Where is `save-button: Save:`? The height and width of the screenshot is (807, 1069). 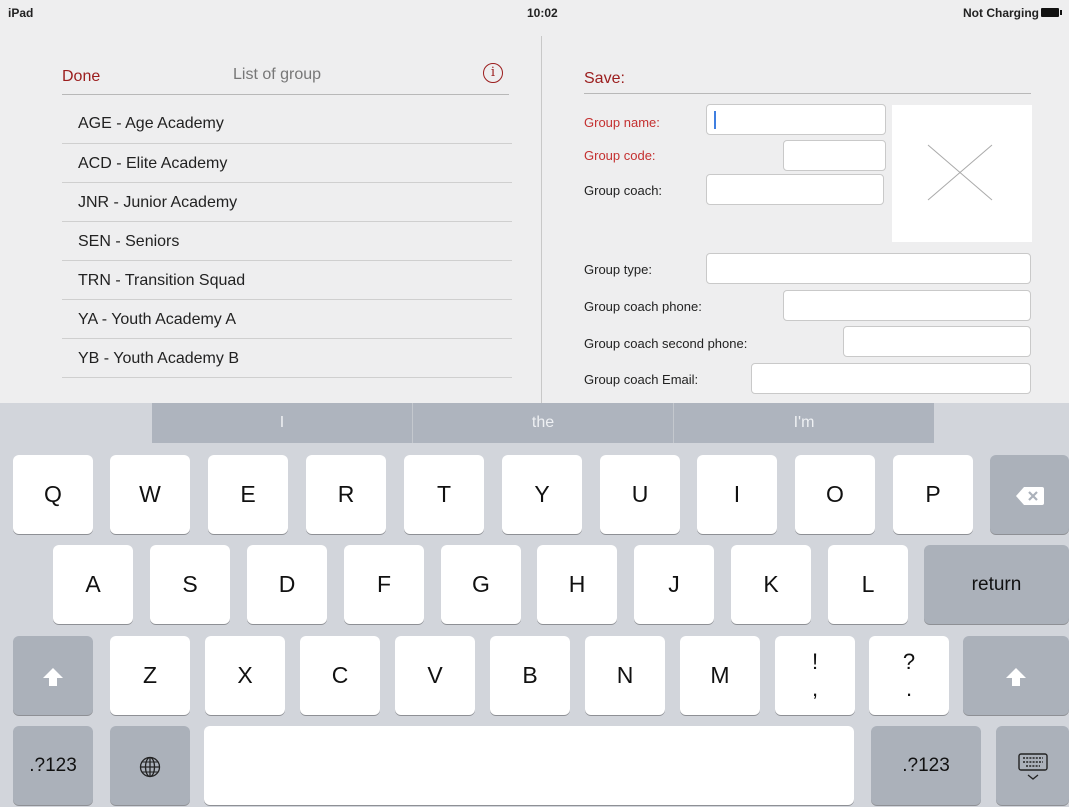 save-button: Save: is located at coordinates (604, 79).